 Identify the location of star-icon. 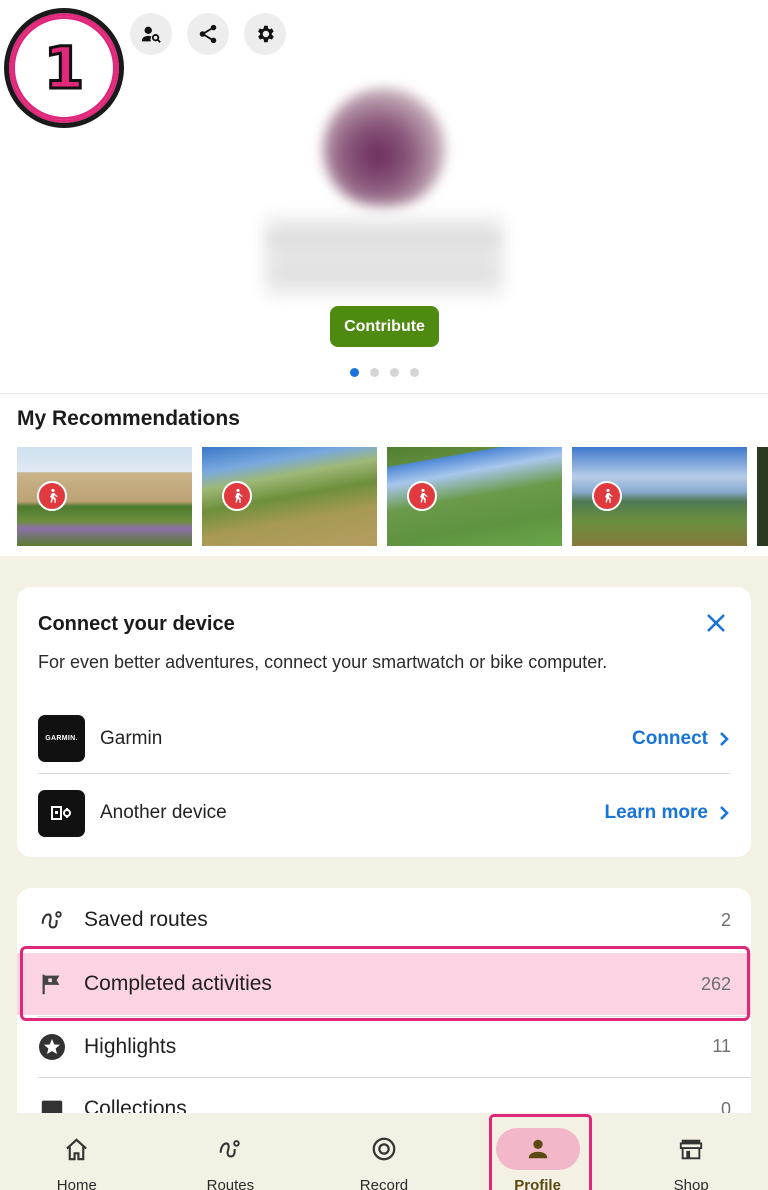
(52, 1047).